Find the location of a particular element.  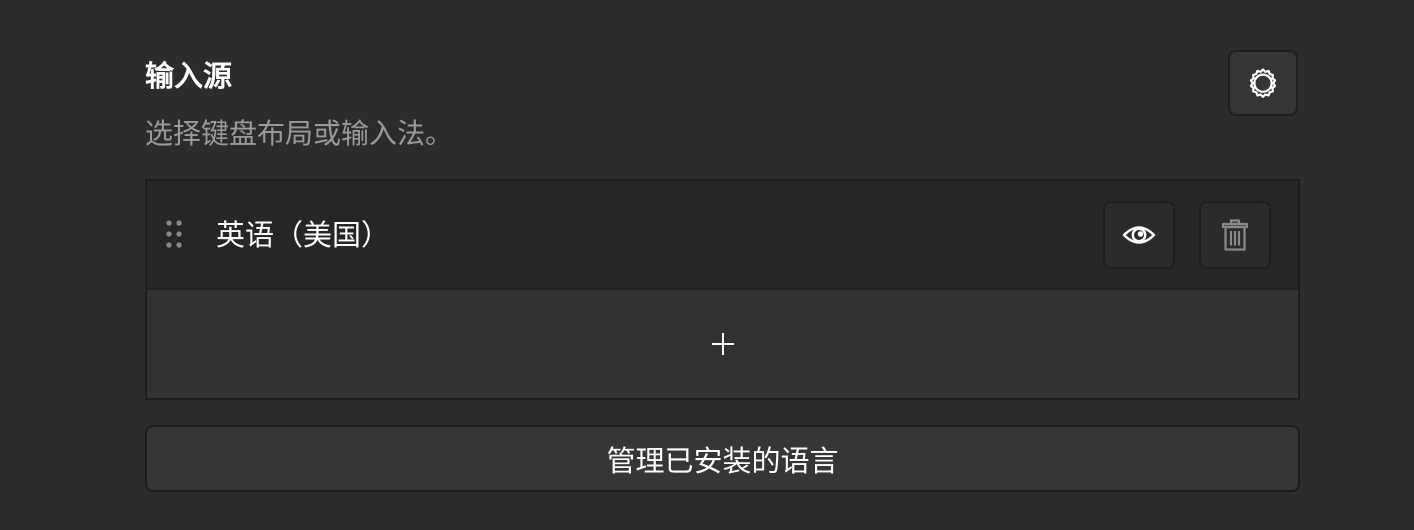

eye-icon is located at coordinates (1139, 235).